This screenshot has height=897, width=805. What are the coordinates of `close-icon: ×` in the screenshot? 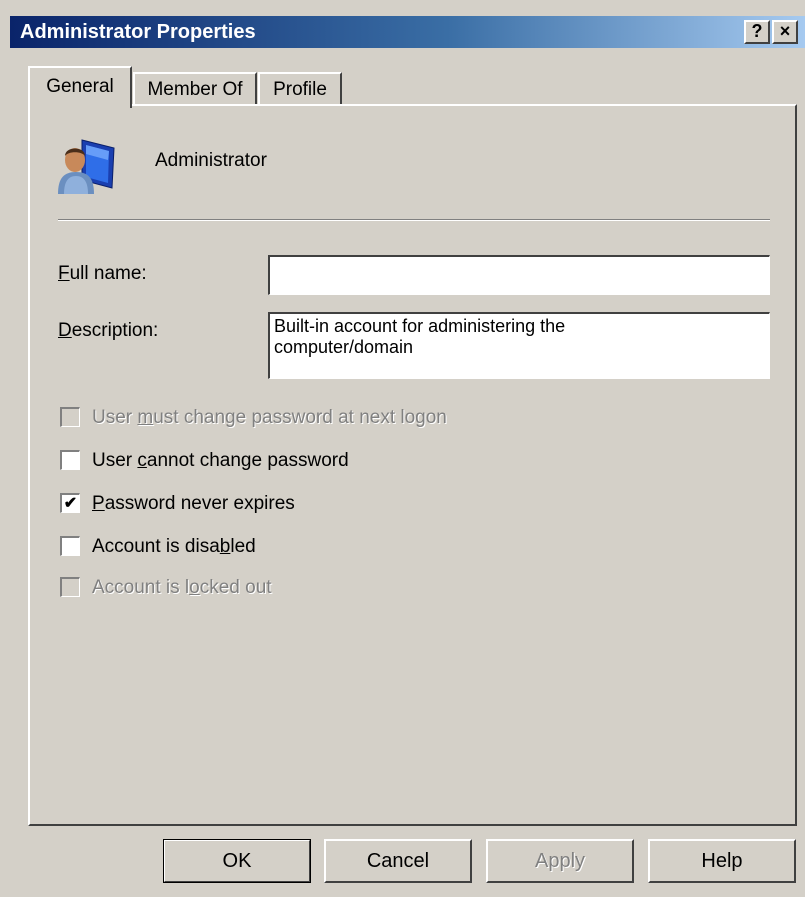 It's located at (785, 32).